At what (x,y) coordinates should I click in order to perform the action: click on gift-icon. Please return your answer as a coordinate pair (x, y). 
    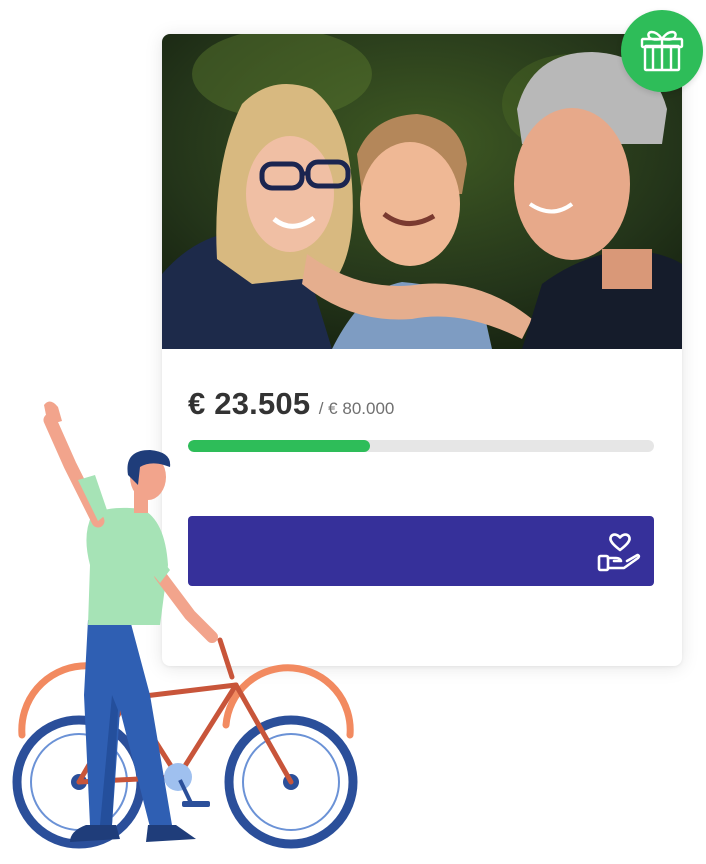
    Looking at the image, I should click on (662, 51).